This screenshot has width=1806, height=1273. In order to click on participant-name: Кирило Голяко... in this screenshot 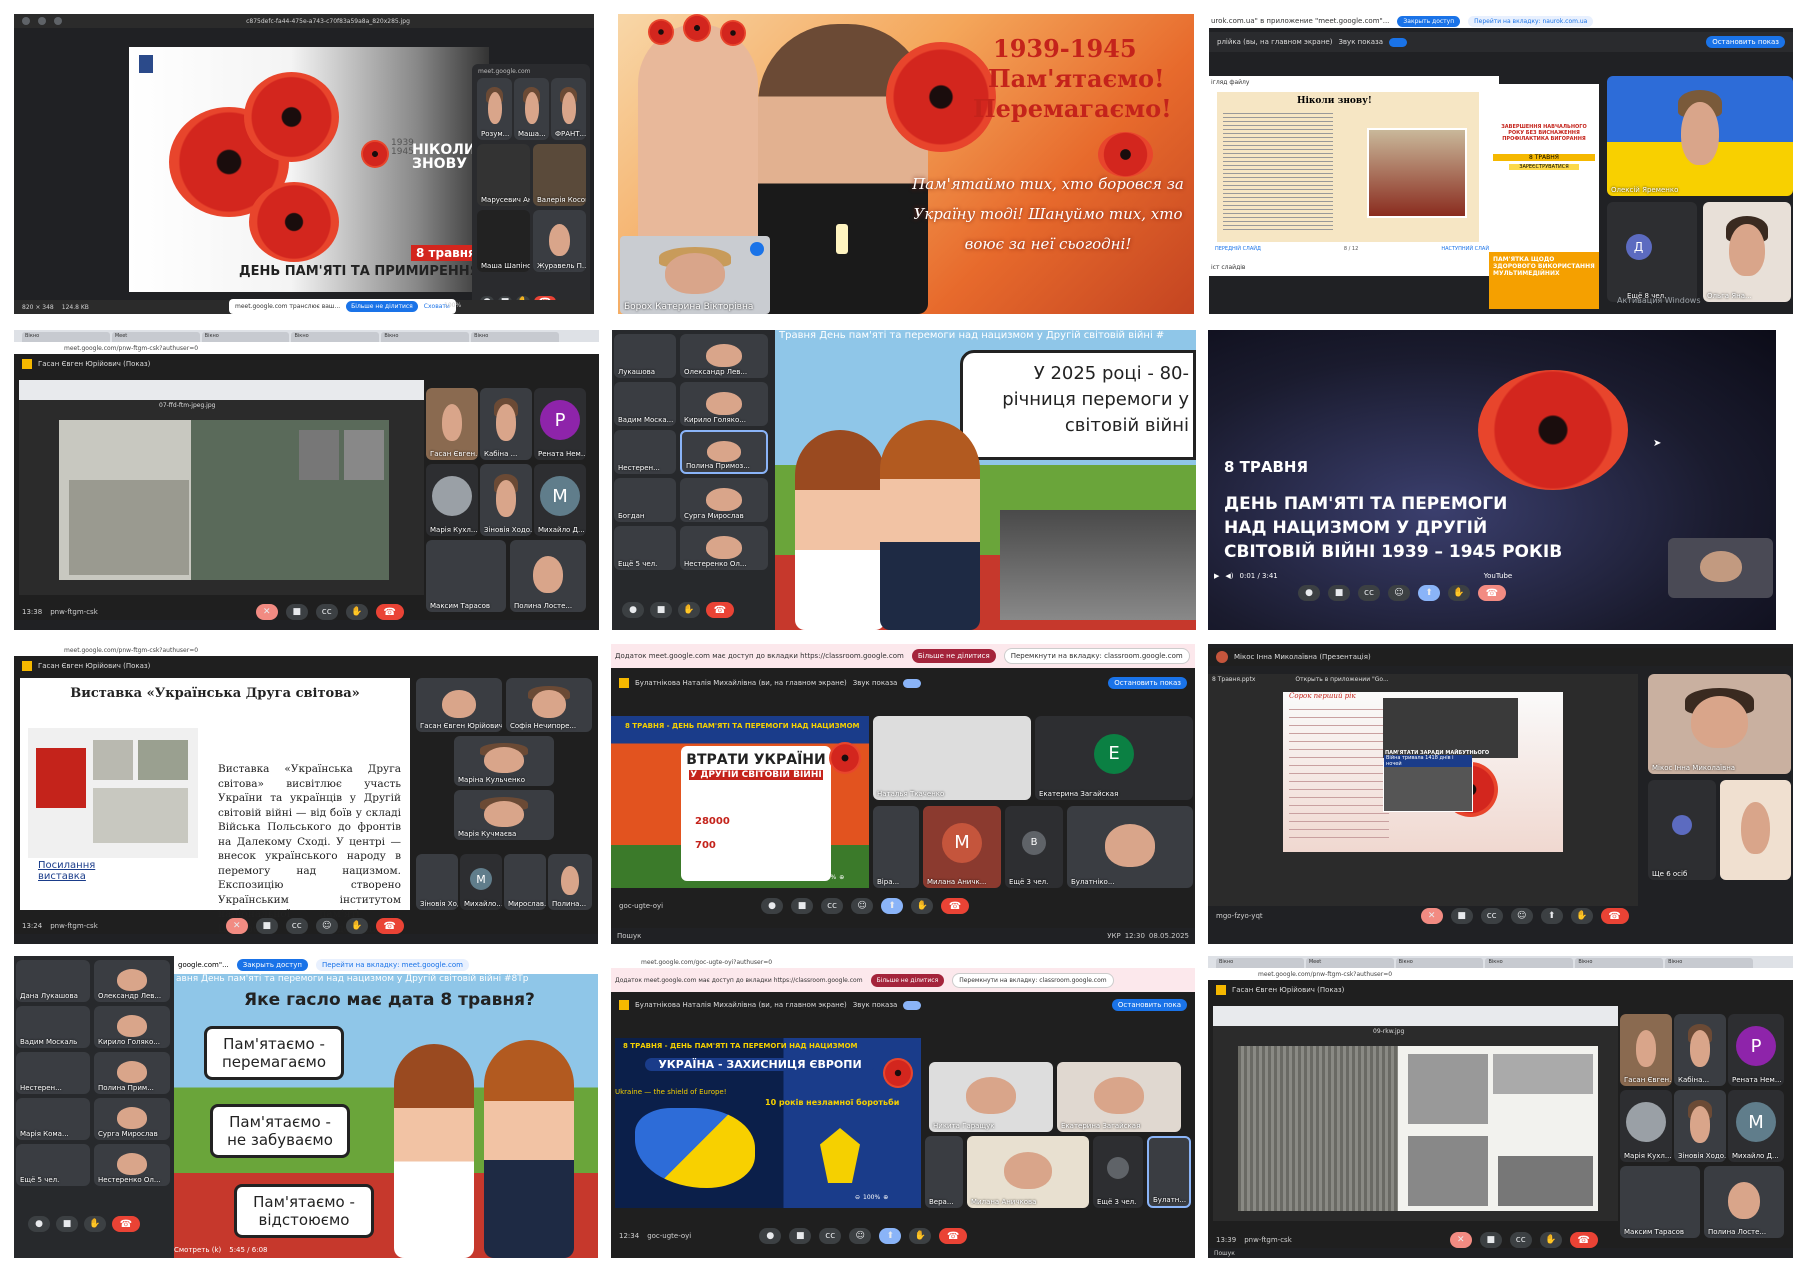, I will do `click(129, 1042)`.